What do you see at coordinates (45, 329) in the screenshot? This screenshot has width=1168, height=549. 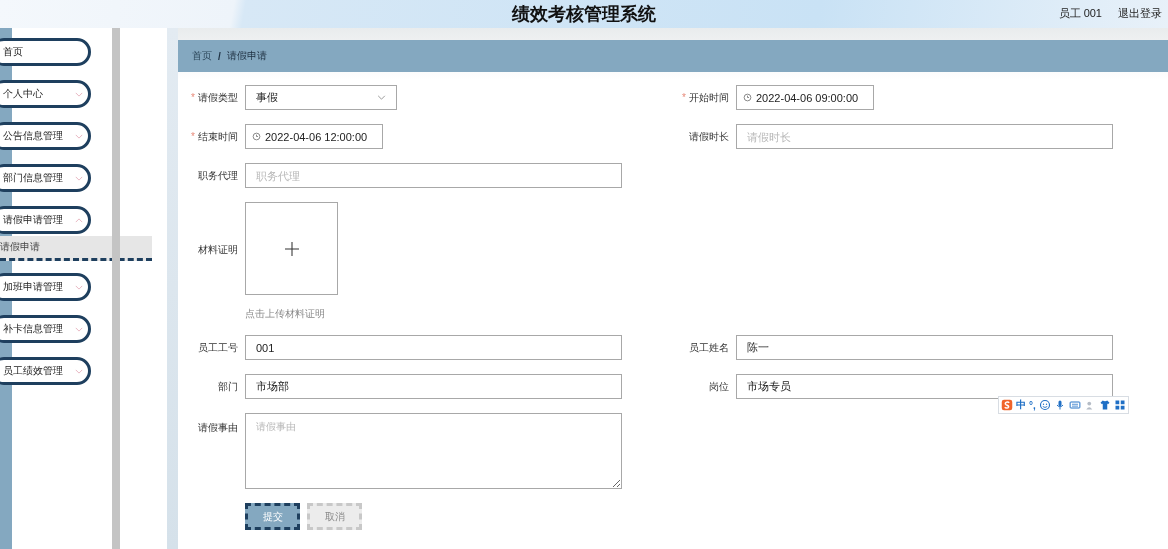 I see `sidebar-item: 补卡信息管理` at bounding box center [45, 329].